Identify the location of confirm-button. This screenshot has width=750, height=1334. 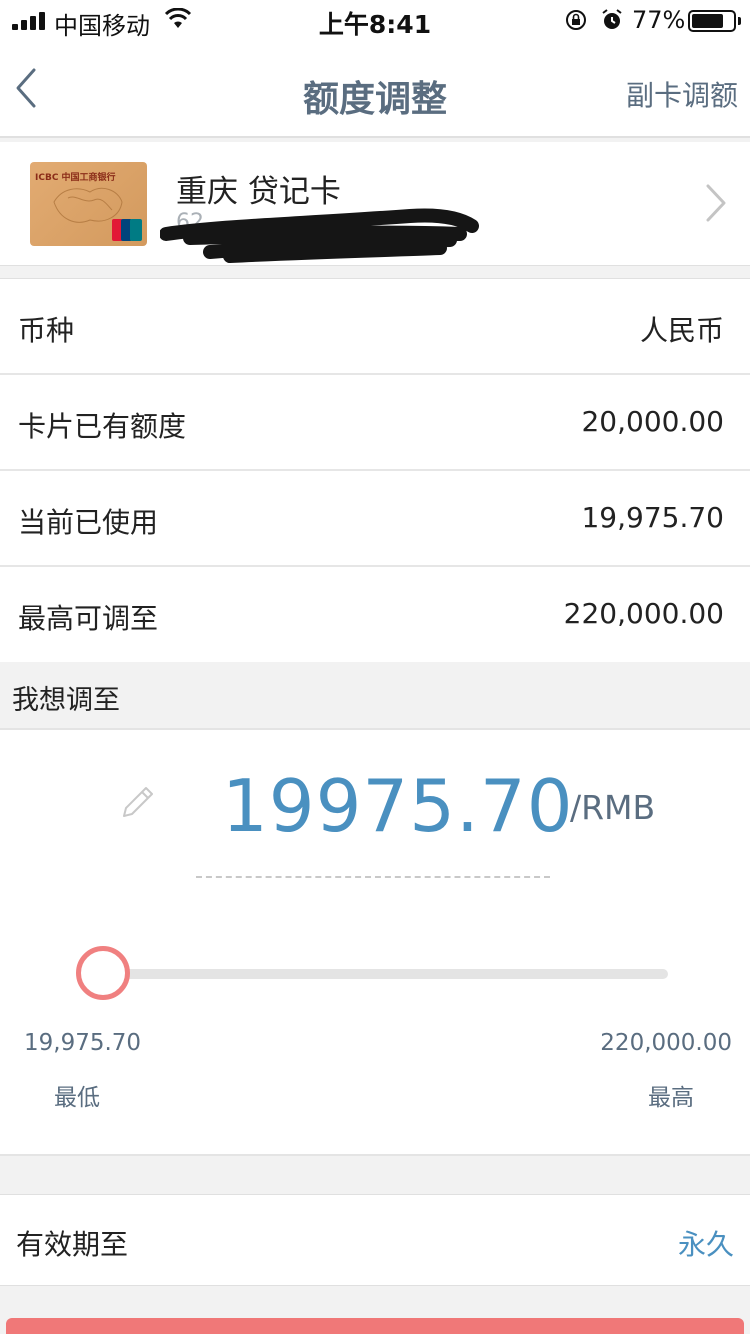
(375, 1326).